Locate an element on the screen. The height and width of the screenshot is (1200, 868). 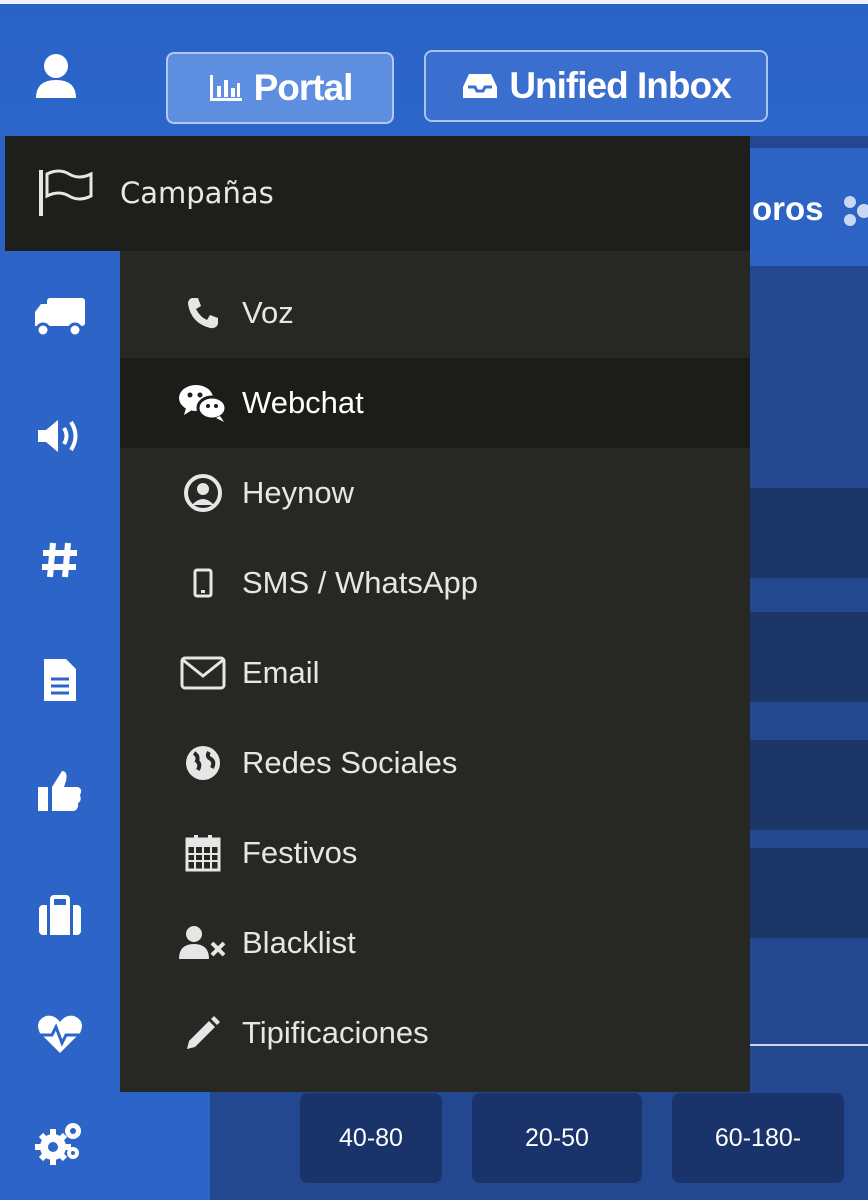
phone-icon is located at coordinates (203, 313).